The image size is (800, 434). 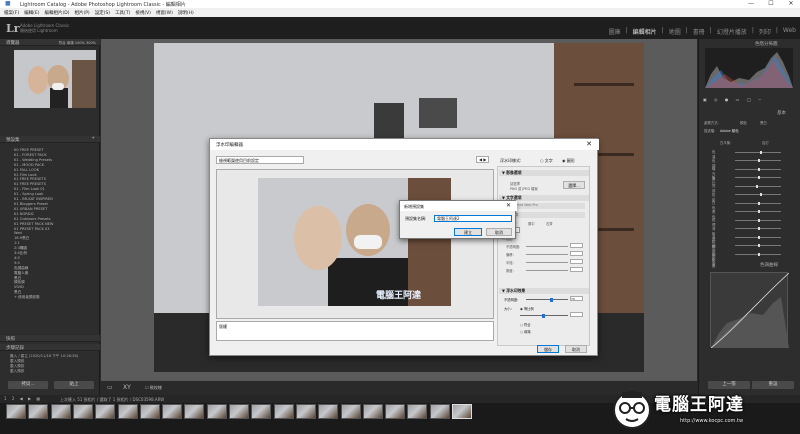 What do you see at coordinates (74, 385) in the screenshot?
I see `paste-settings-button: 貼上` at bounding box center [74, 385].